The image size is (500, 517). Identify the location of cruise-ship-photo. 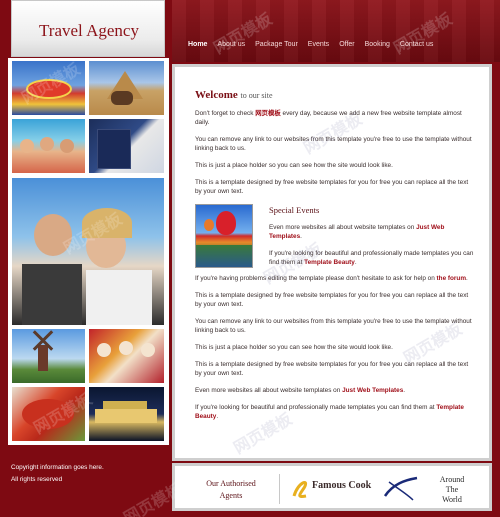
(126, 414).